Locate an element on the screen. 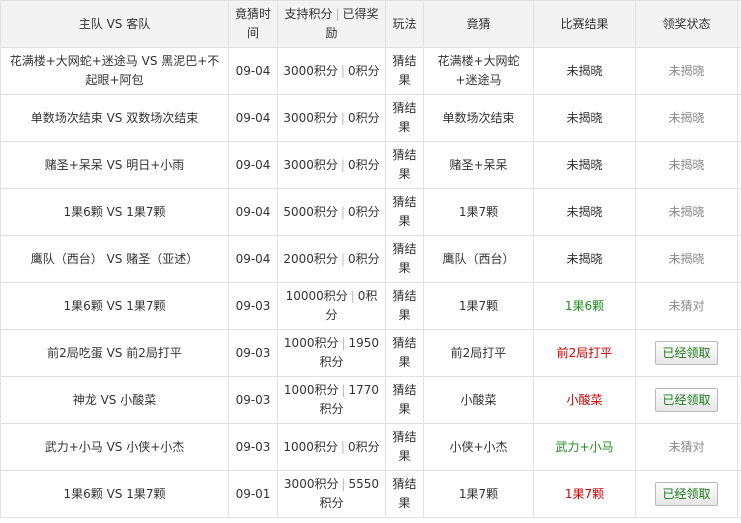  points-cell: 2000积分 | 0积分 is located at coordinates (331, 259).